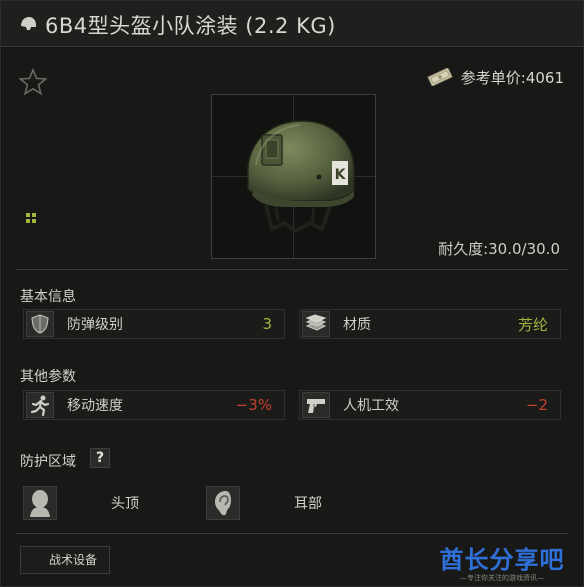 Image resolution: width=584 pixels, height=587 pixels. Describe the element at coordinates (190, 26) in the screenshot. I see `item-title: 6B4型头盔小队涂装 (2.2 KG)` at that location.